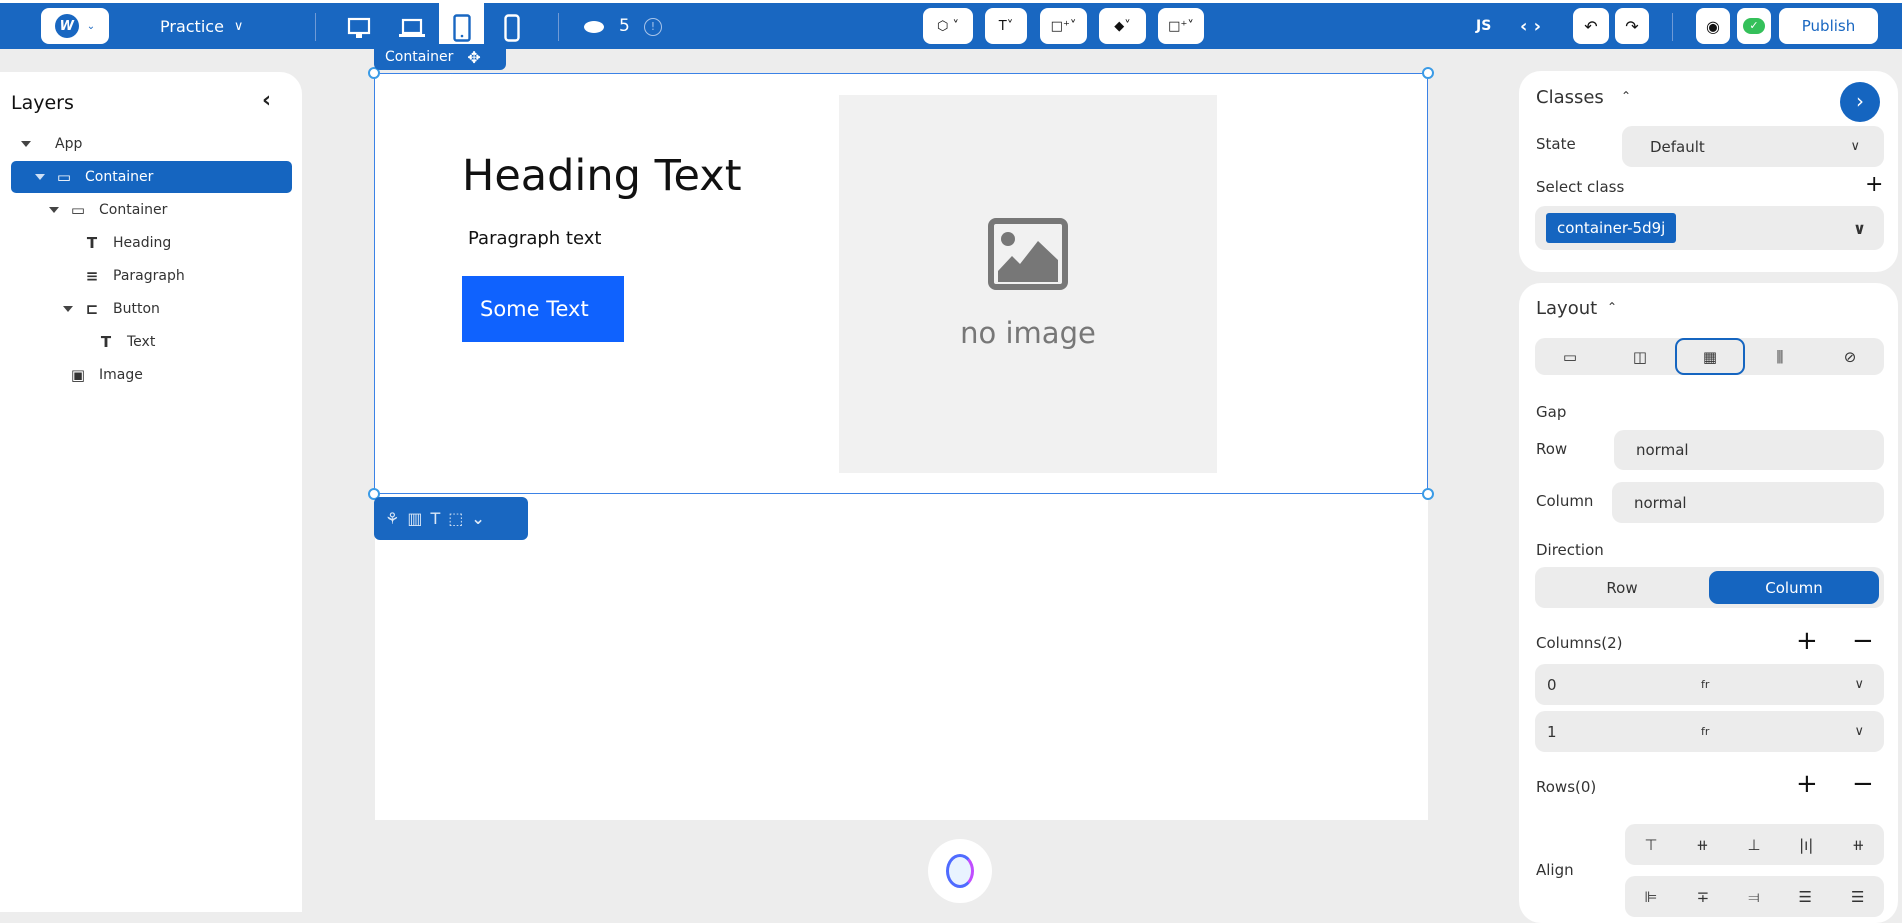 This screenshot has width=1902, height=923. I want to click on layer-item: App, so click(151, 144).